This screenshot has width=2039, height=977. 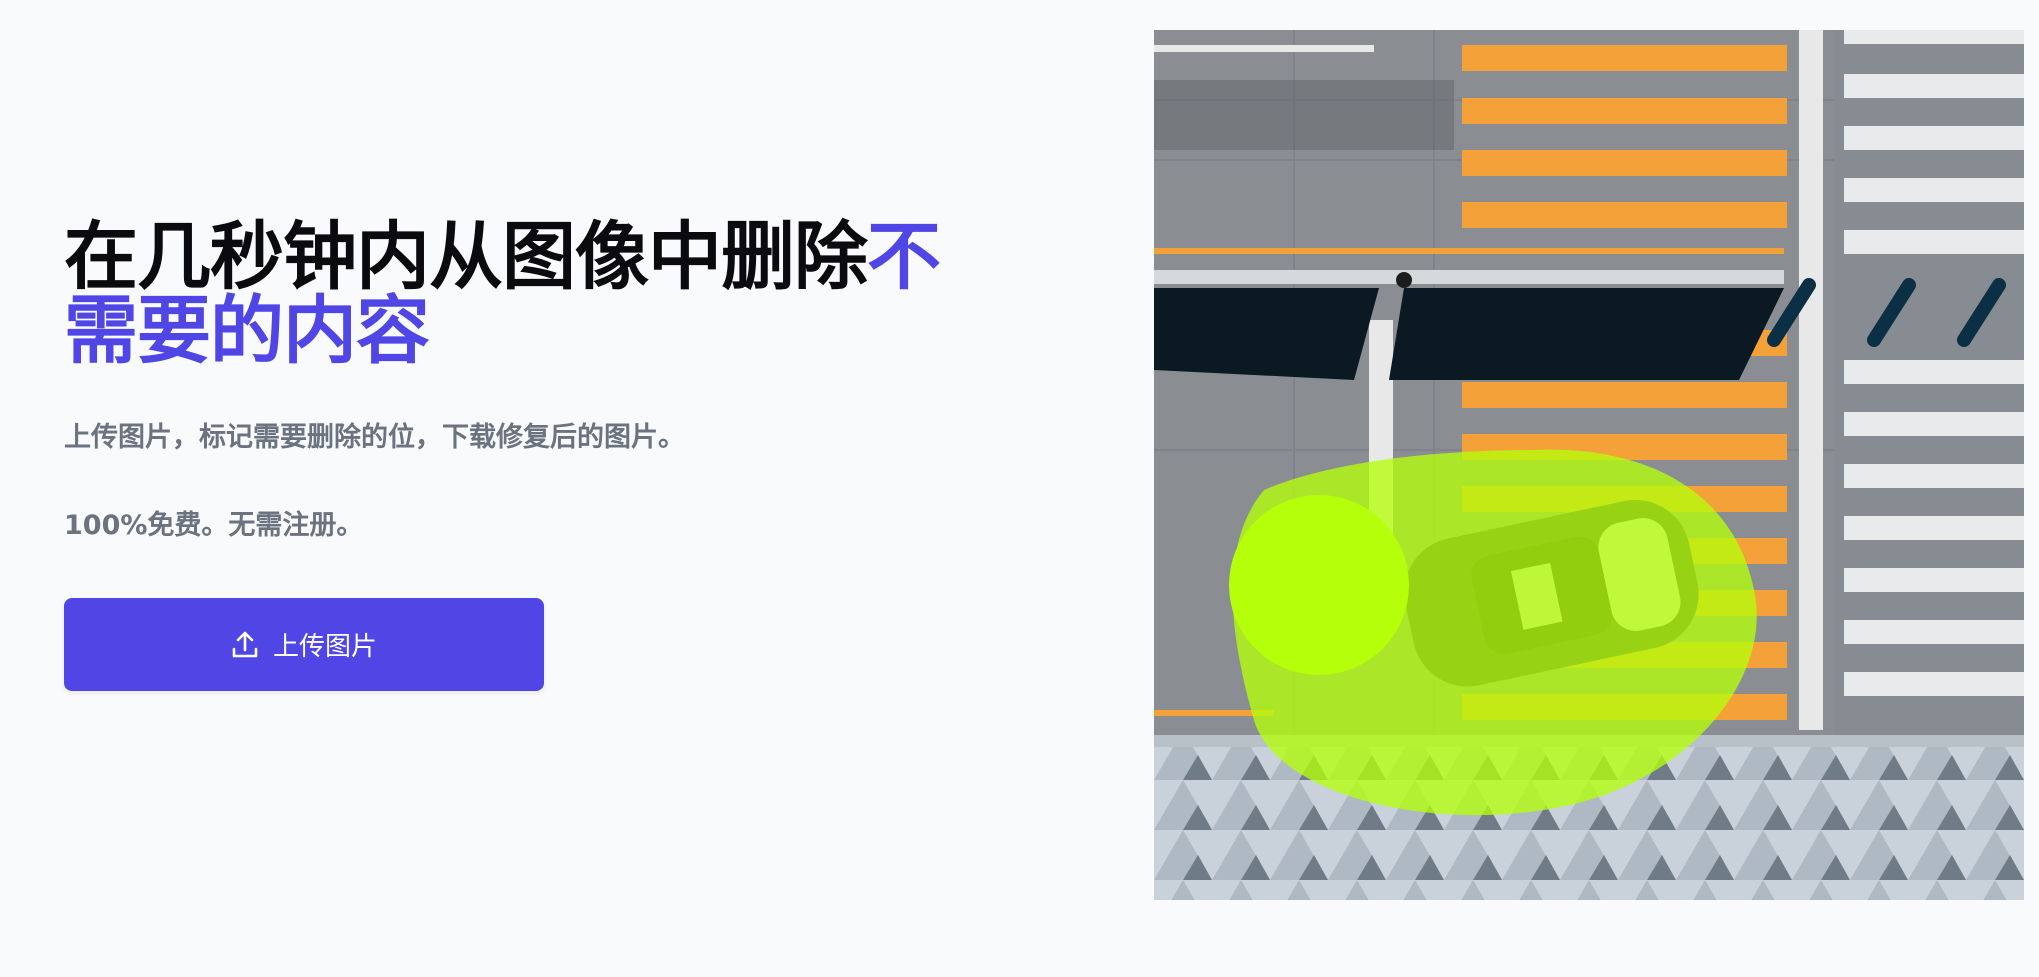 I want to click on upload-image-button: 上传图片, so click(x=304, y=644).